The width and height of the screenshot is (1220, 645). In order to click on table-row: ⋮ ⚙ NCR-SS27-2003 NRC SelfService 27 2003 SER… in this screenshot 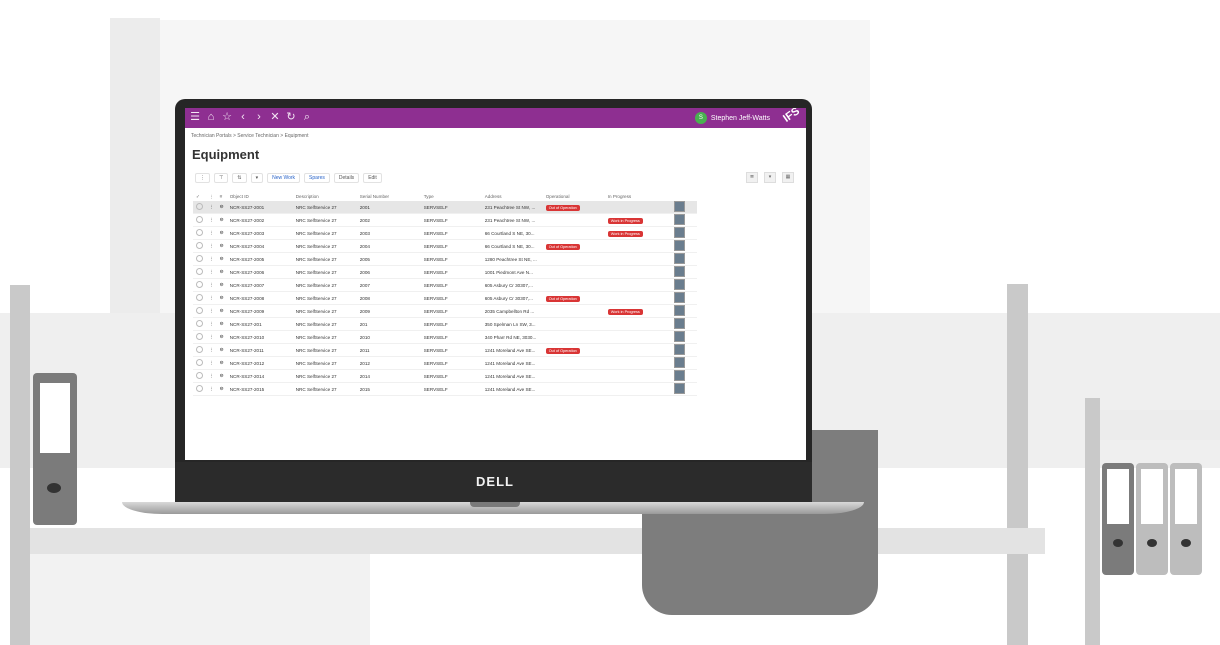, I will do `click(445, 233)`.